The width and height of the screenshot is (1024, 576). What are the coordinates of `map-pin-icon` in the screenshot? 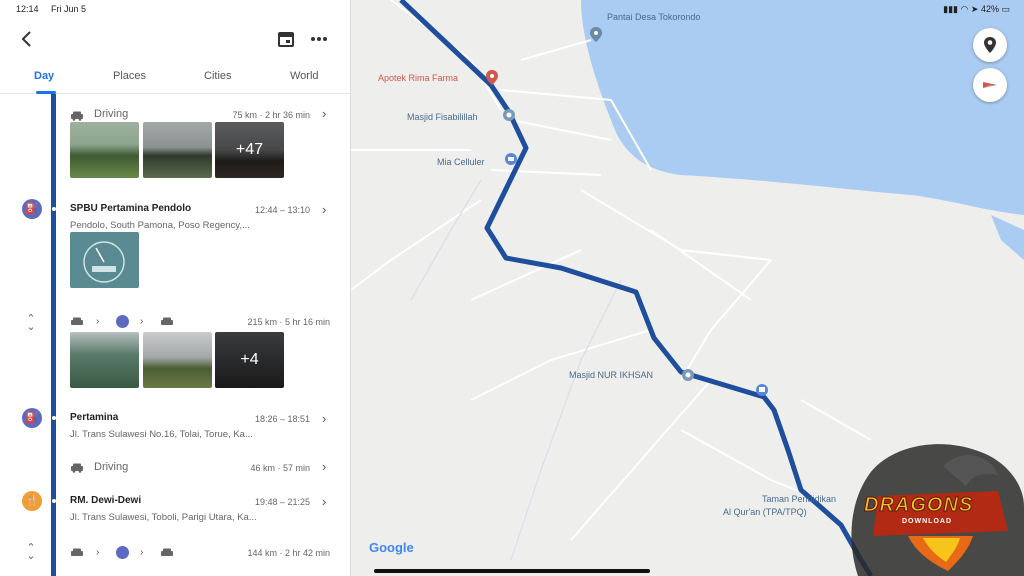 It's located at (990, 45).